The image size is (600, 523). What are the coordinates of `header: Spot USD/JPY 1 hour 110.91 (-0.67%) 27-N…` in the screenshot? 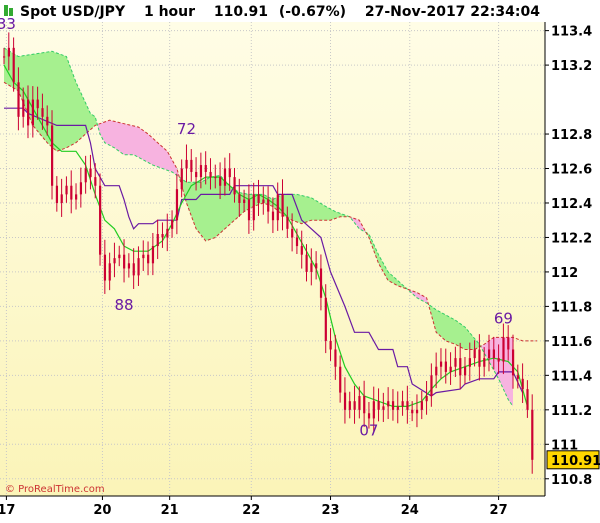 It's located at (300, 11).